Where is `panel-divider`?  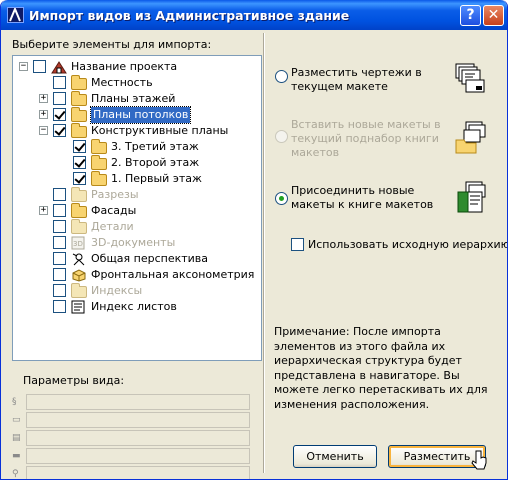
panel-divider is located at coordinates (264, 253).